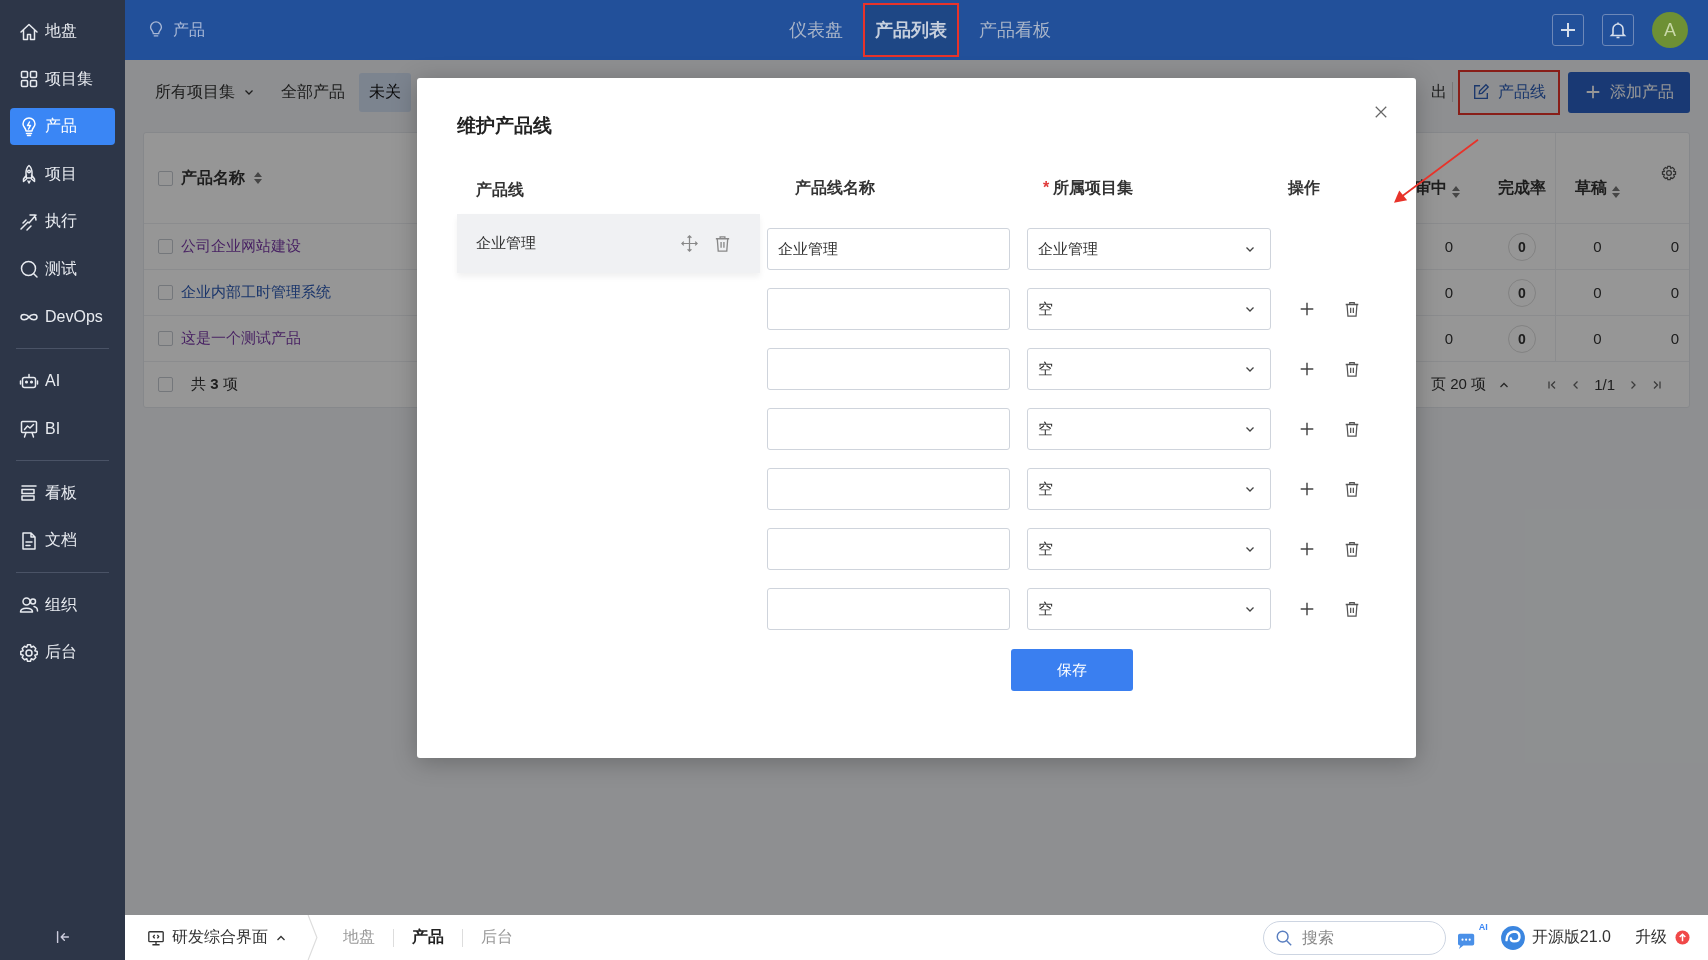  What do you see at coordinates (1662, 937) in the screenshot?
I see `upgrade-link: 升级` at bounding box center [1662, 937].